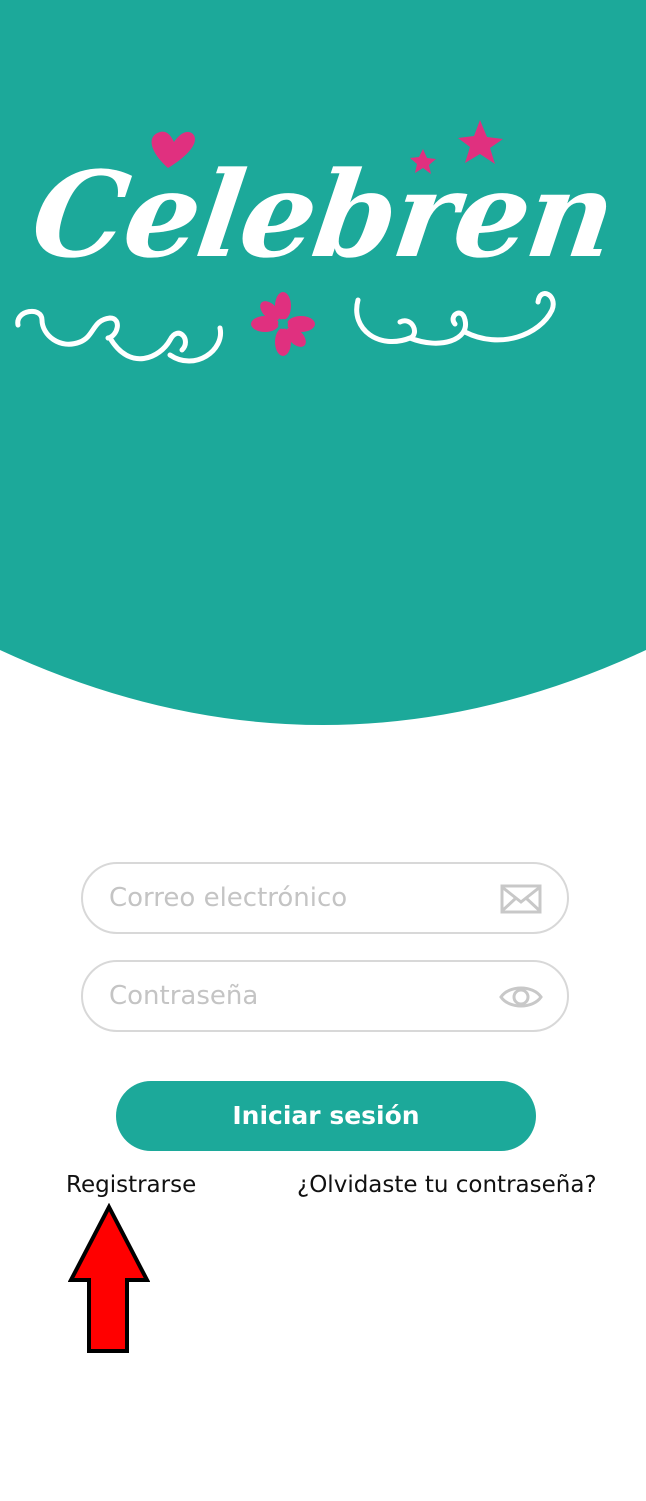 The width and height of the screenshot is (646, 1501). I want to click on flower-icon, so click(283, 324).